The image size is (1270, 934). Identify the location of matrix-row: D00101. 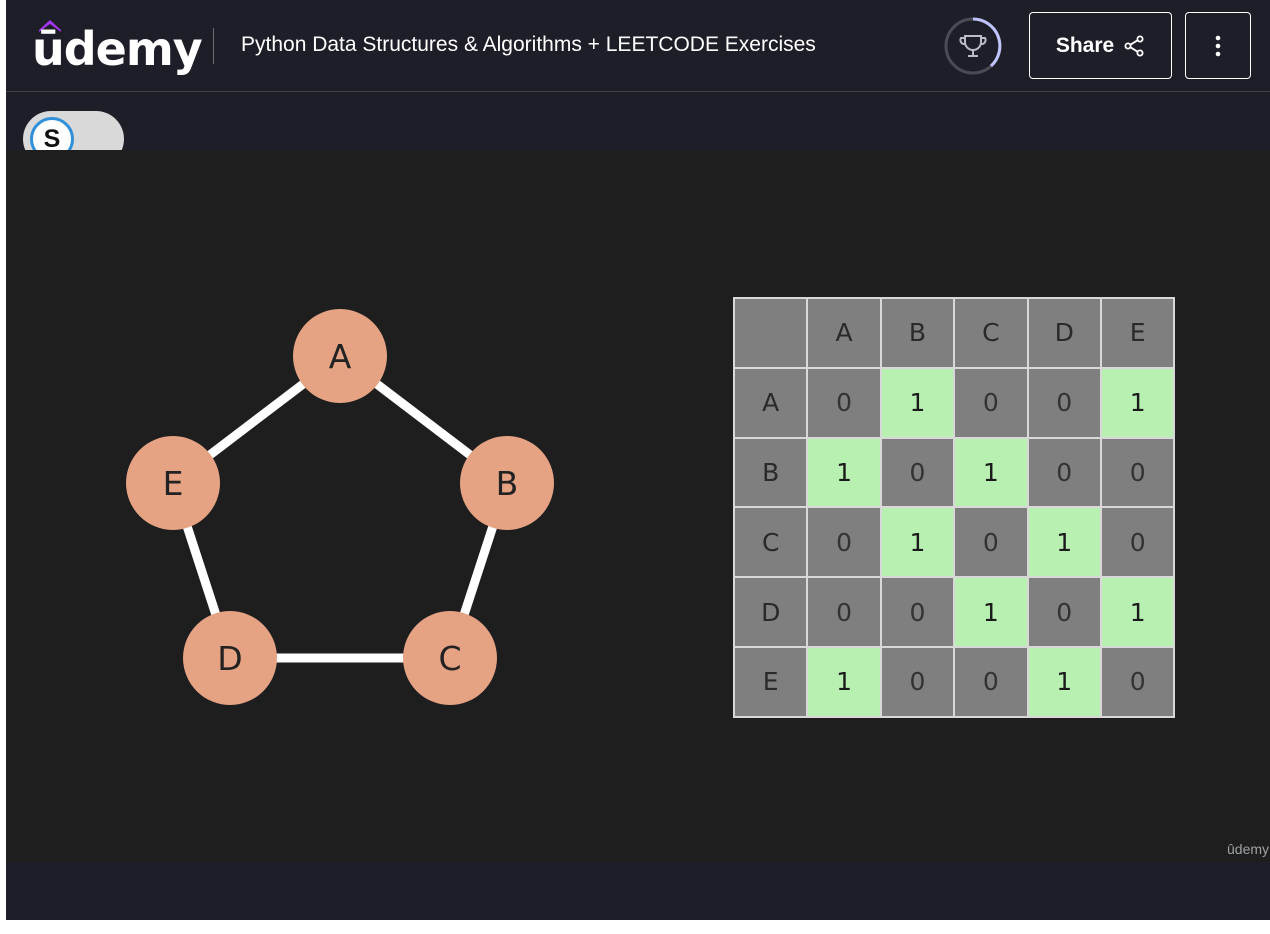
(954, 612).